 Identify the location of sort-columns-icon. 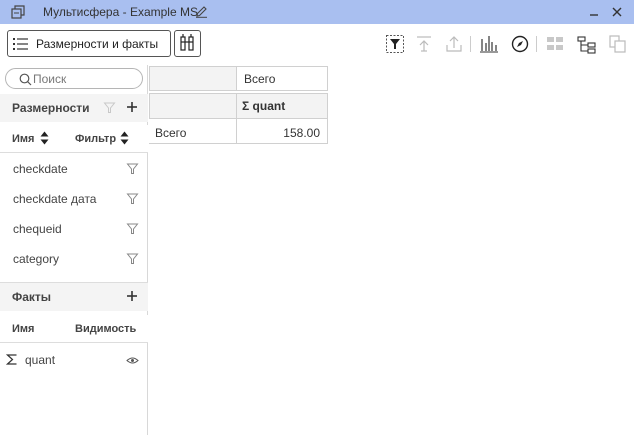
(187, 42).